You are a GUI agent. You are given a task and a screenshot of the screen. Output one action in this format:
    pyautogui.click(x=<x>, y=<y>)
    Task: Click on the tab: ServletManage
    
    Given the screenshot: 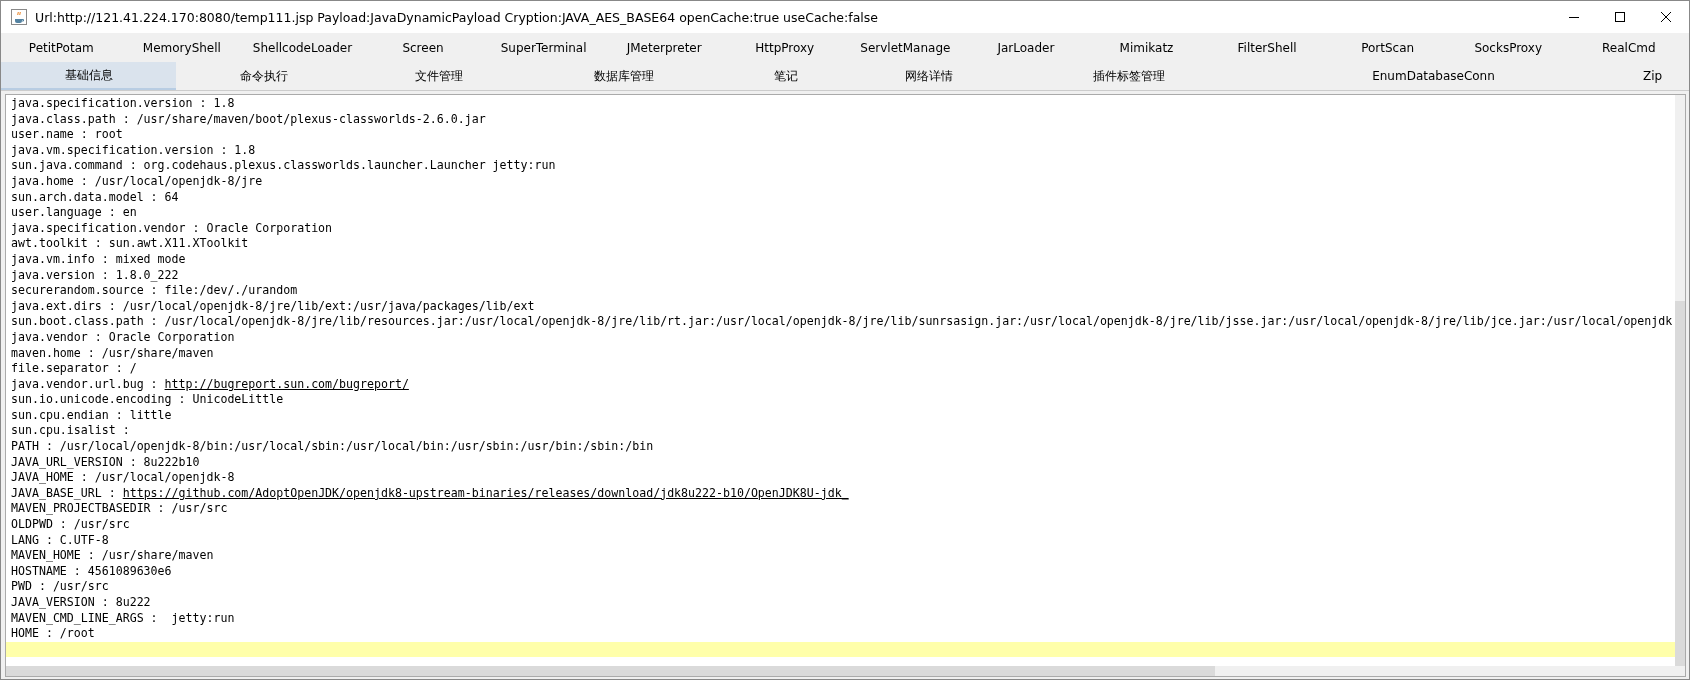 What is the action you would take?
    pyautogui.click(x=905, y=47)
    